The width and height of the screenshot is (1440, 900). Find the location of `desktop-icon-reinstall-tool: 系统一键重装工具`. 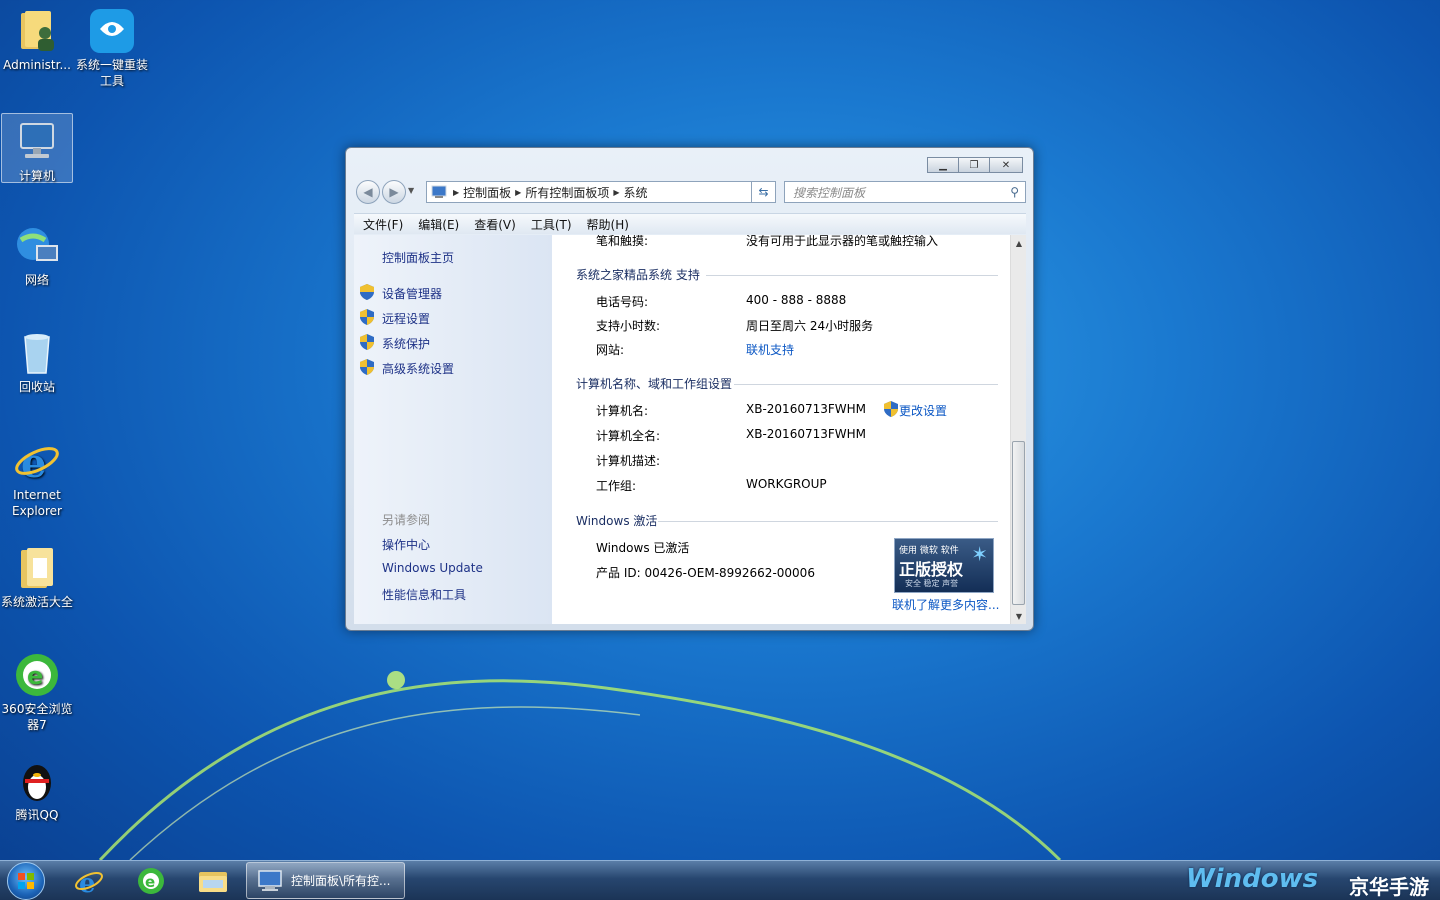

desktop-icon-reinstall-tool: 系统一键重装工具 is located at coordinates (112, 46).